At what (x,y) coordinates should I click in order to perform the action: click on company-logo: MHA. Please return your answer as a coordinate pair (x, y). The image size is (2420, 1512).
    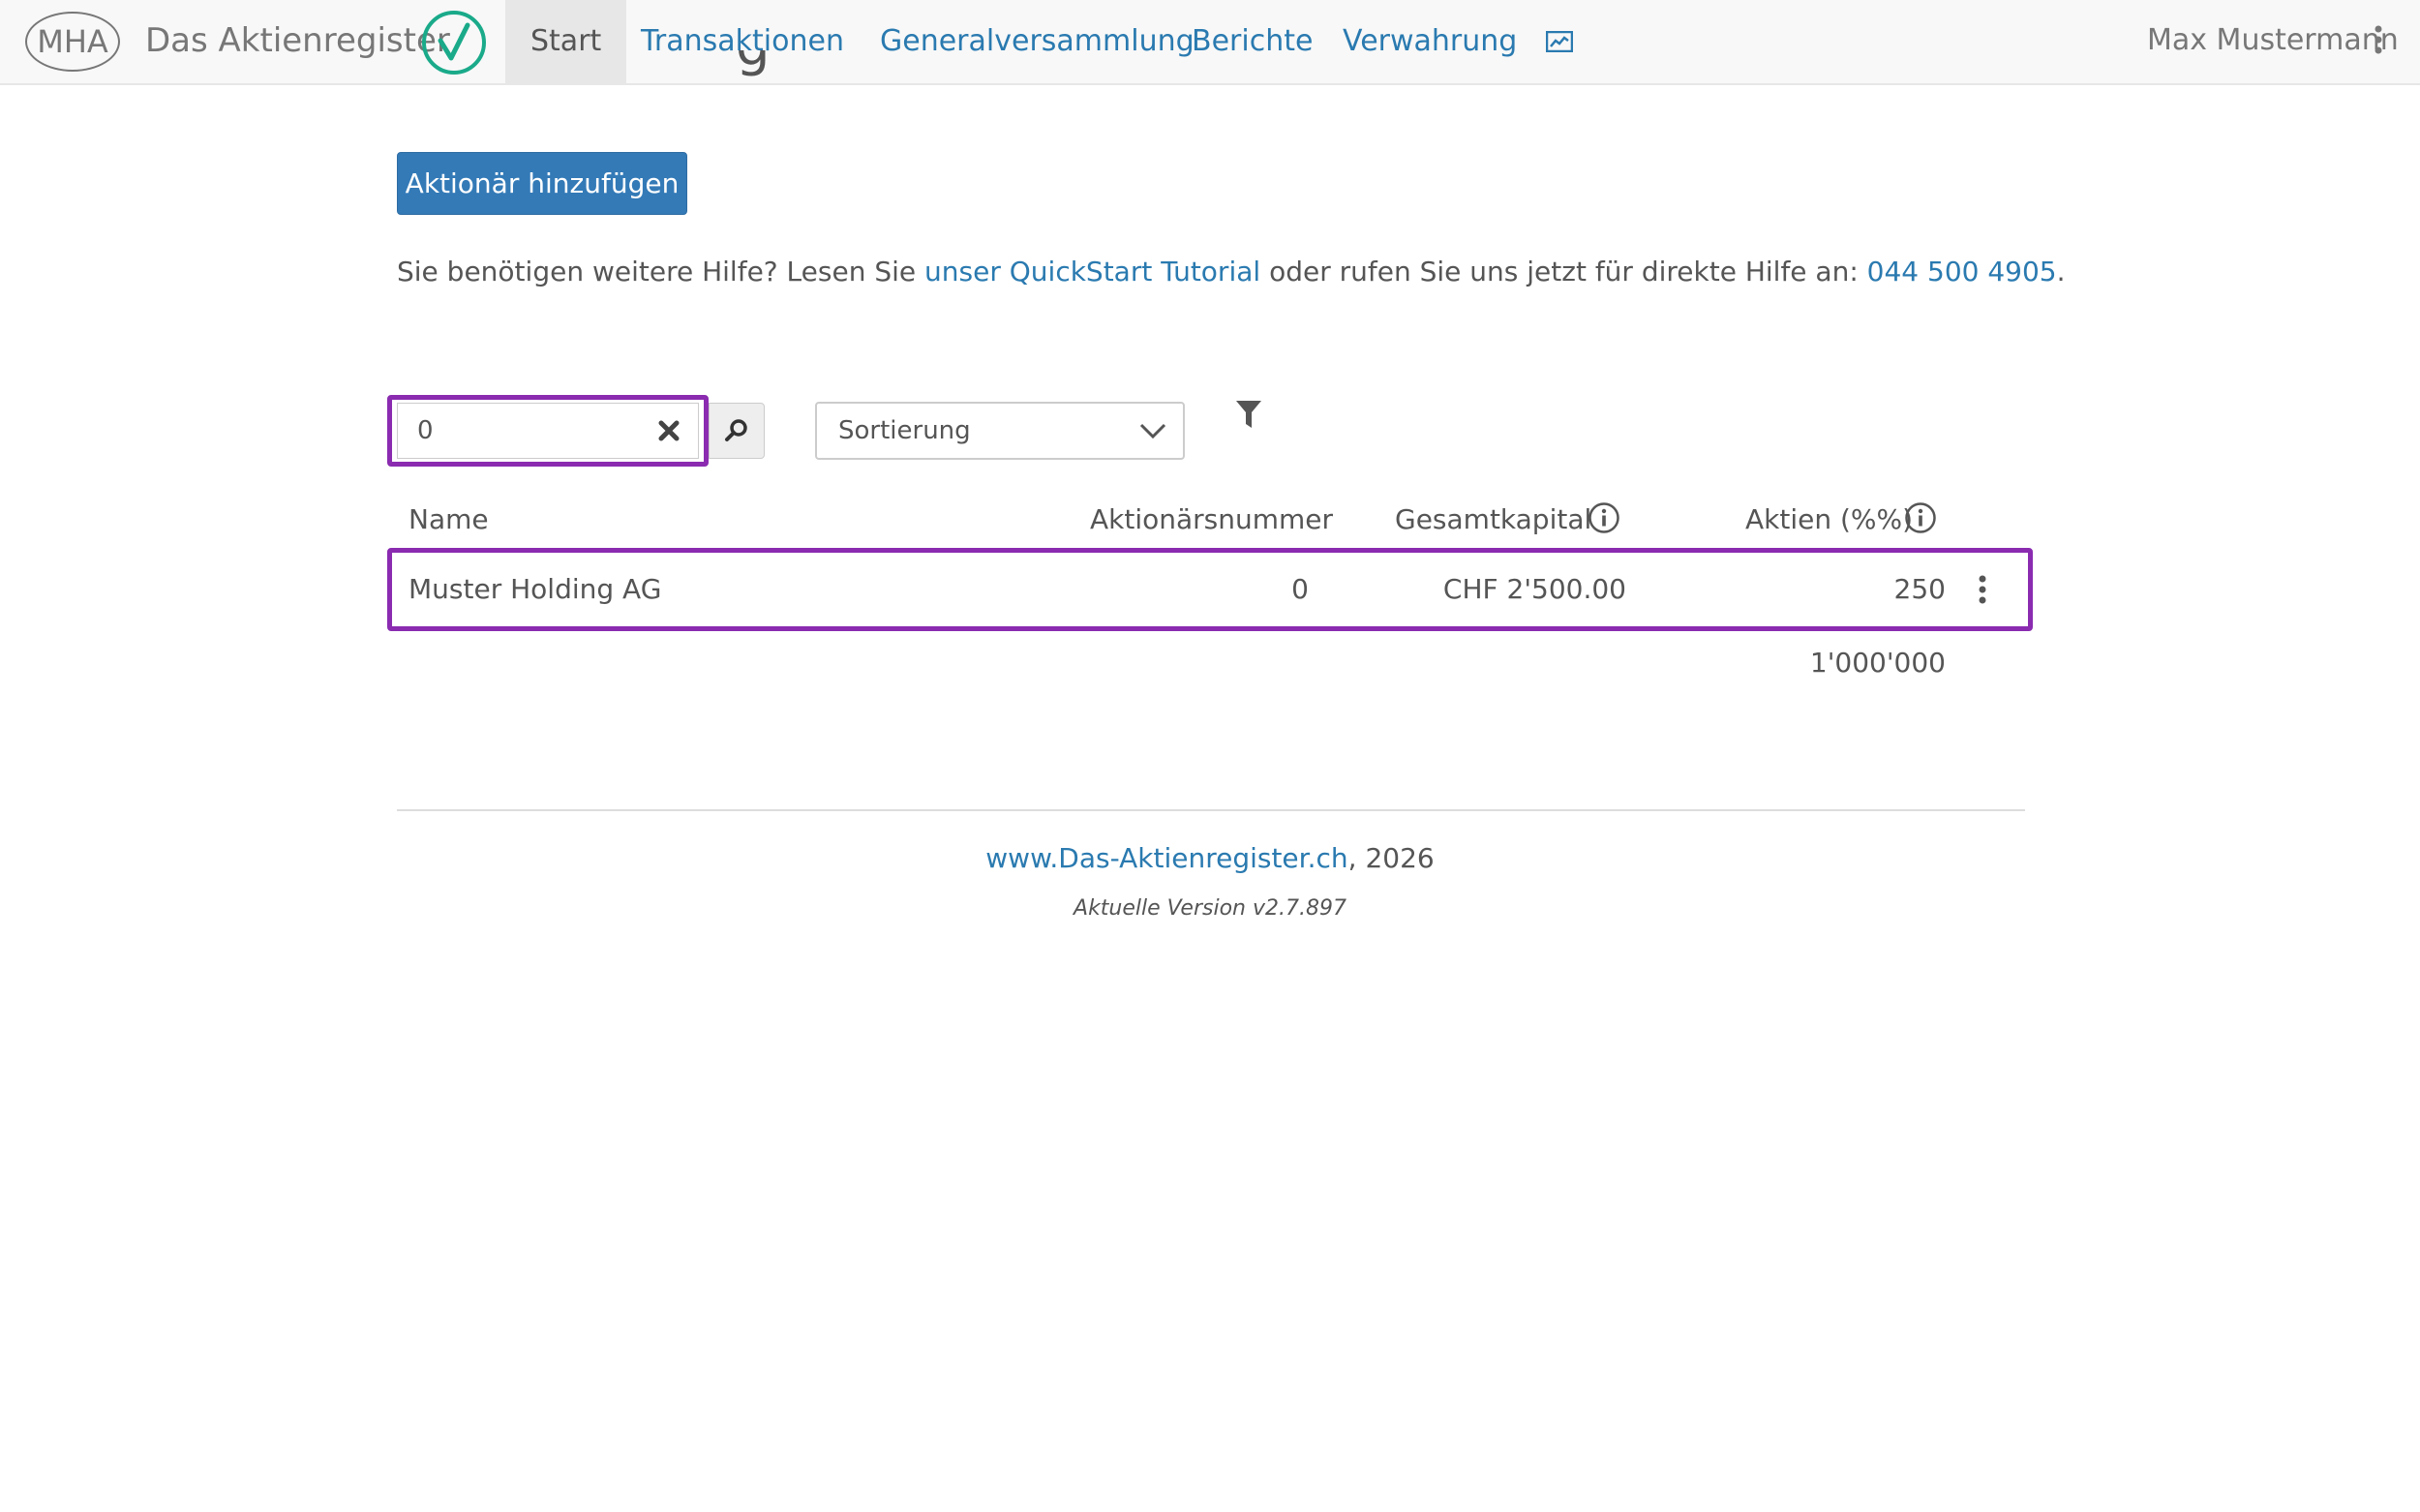
    Looking at the image, I should click on (72, 42).